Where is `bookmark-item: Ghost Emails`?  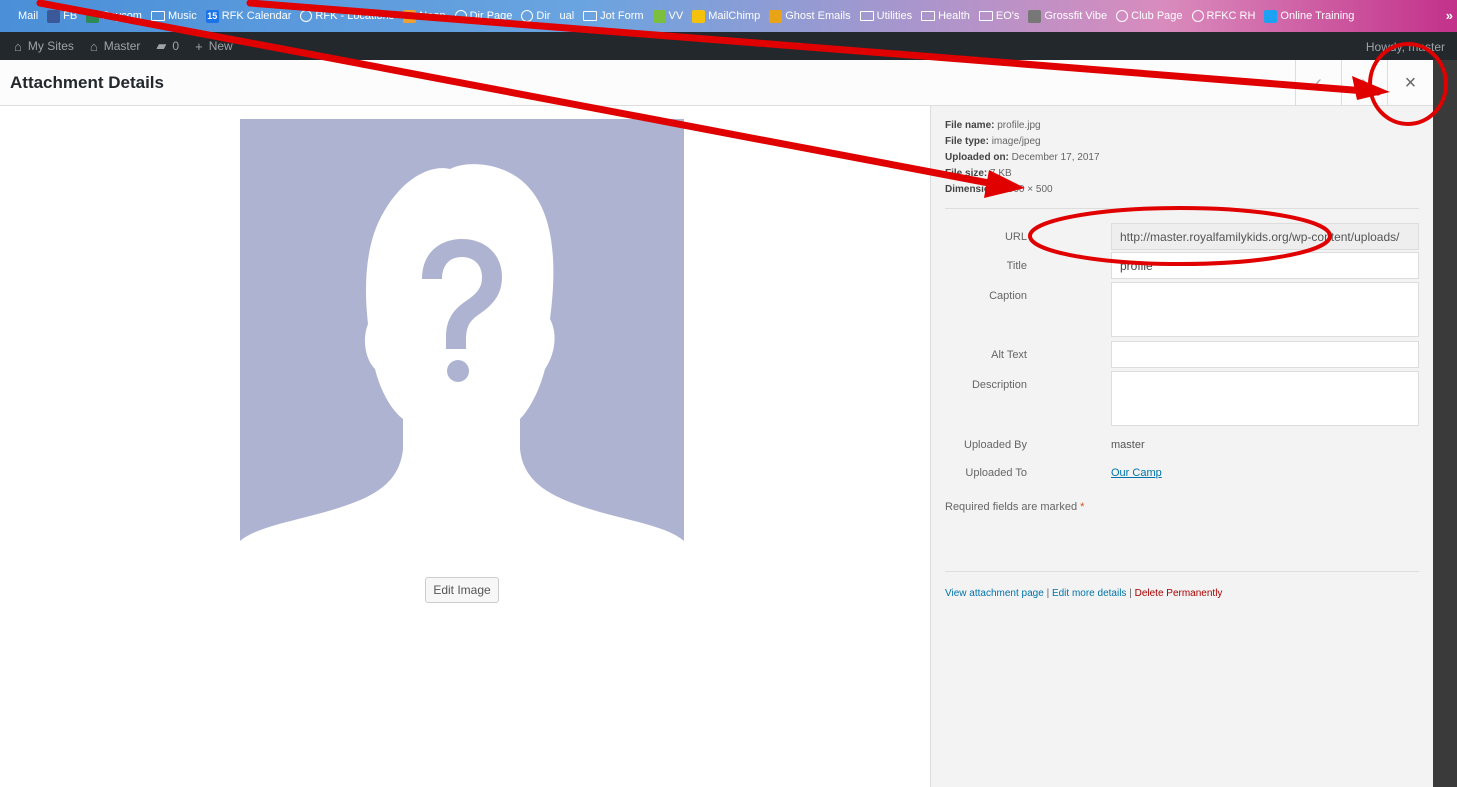
bookmark-item: Ghost Emails is located at coordinates (810, 16).